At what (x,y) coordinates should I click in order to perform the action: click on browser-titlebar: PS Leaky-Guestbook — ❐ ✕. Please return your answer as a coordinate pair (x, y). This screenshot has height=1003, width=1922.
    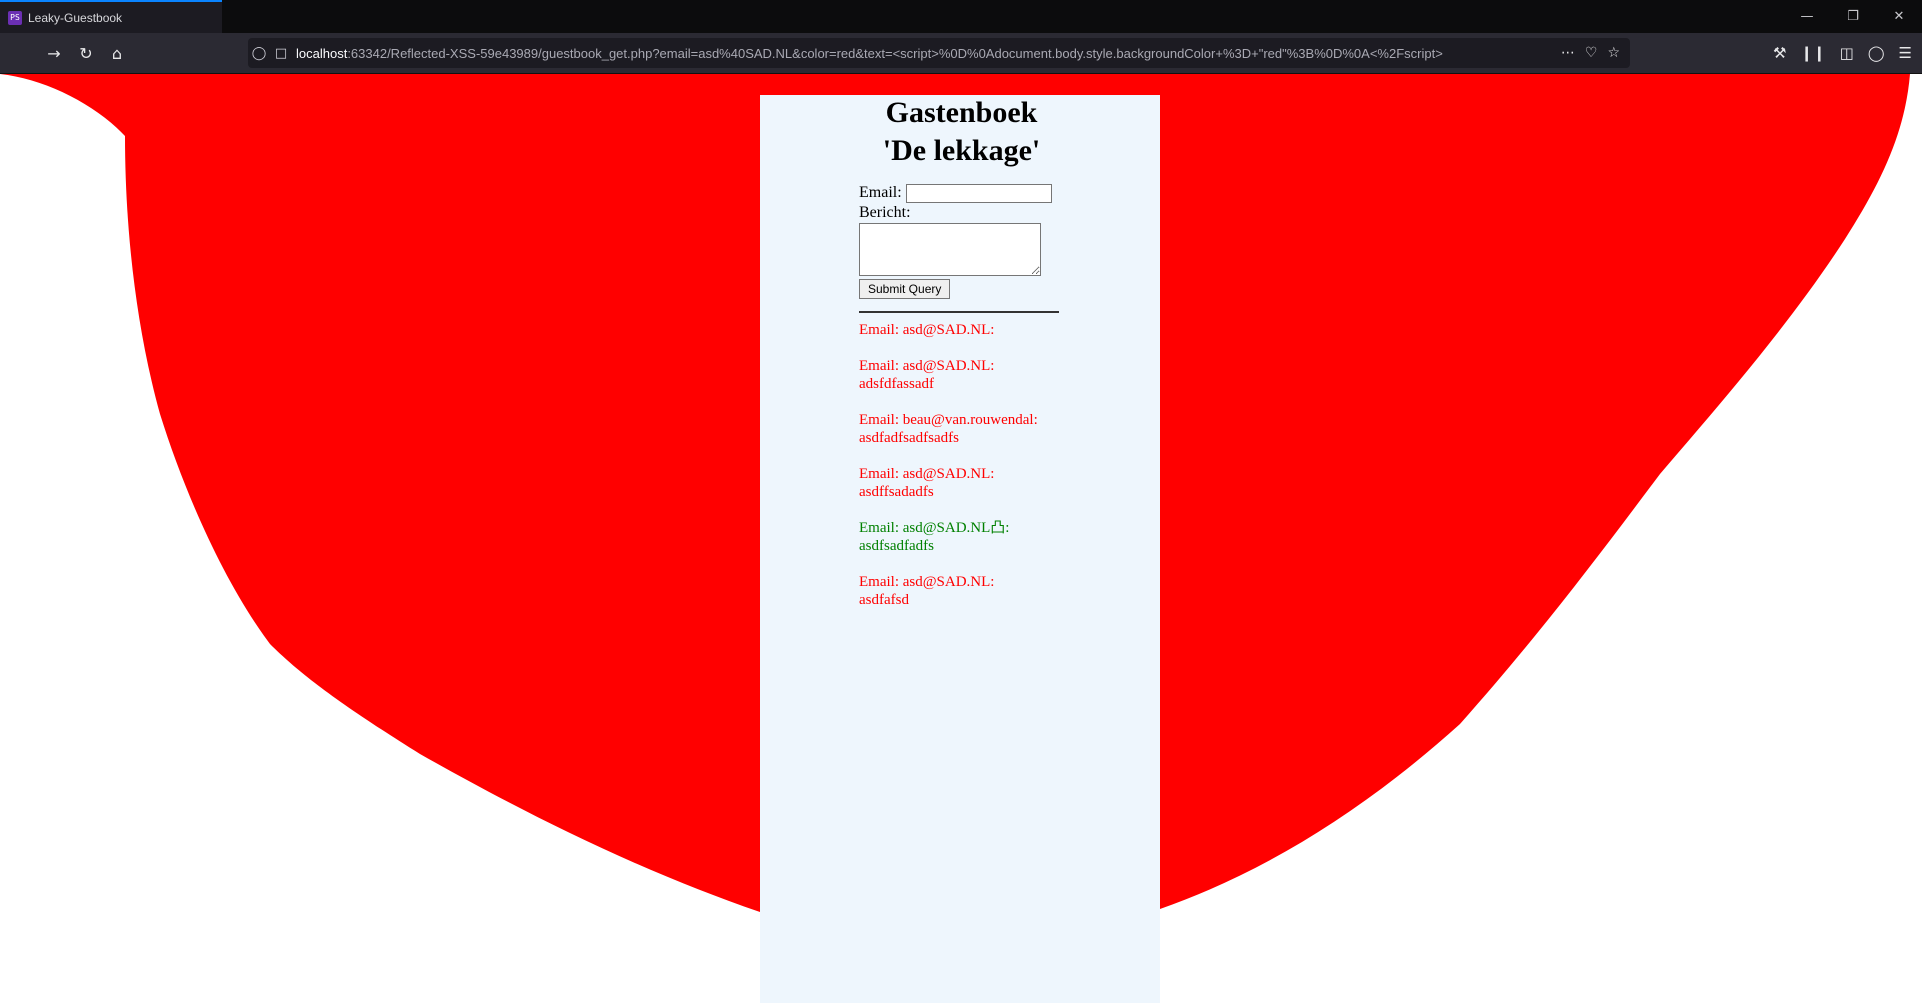
    Looking at the image, I should click on (961, 16).